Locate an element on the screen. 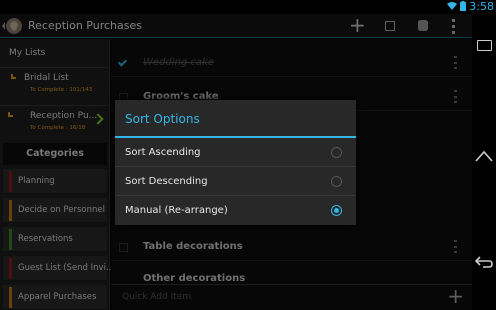 Image resolution: width=496 pixels, height=310 pixels. system-nav-bar is located at coordinates (484, 162).